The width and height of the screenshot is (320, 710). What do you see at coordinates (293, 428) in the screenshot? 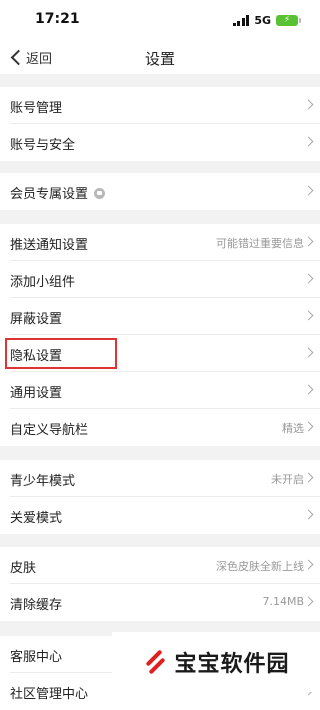
I see `item-value: 精选` at bounding box center [293, 428].